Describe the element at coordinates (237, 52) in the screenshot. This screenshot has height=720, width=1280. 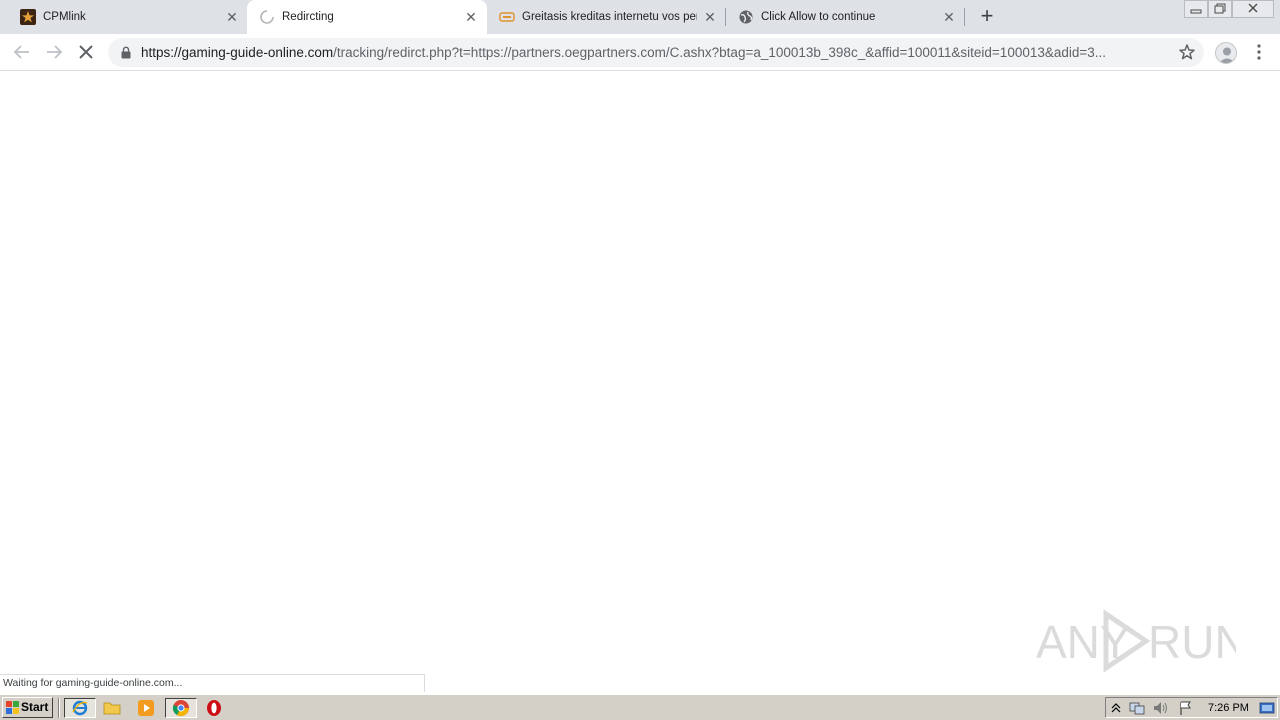
I see `url-host: https://gaming-guide-online.com` at that location.